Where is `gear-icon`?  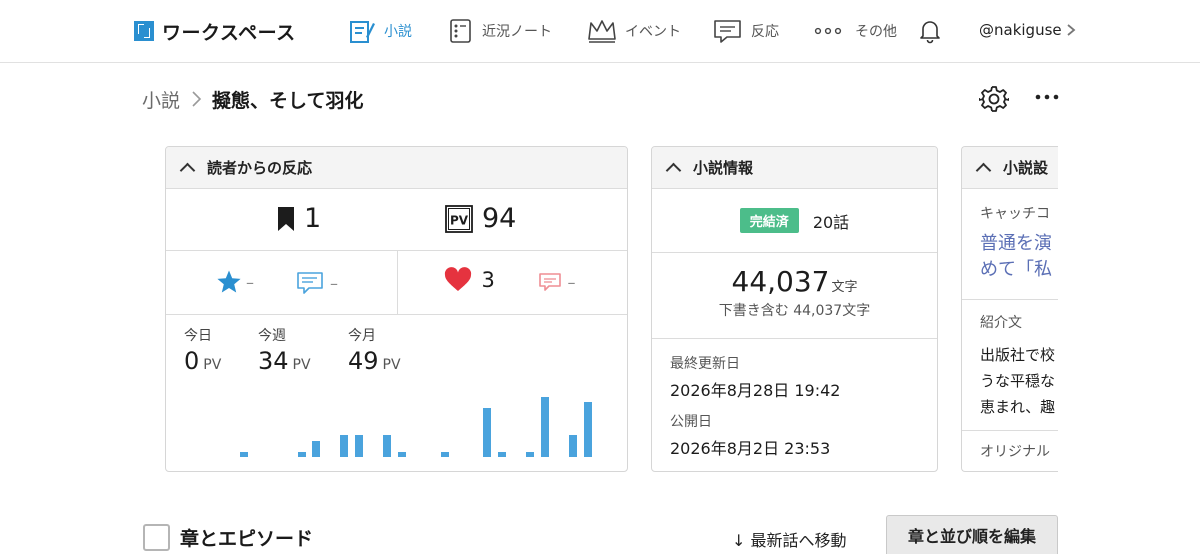 gear-icon is located at coordinates (994, 99).